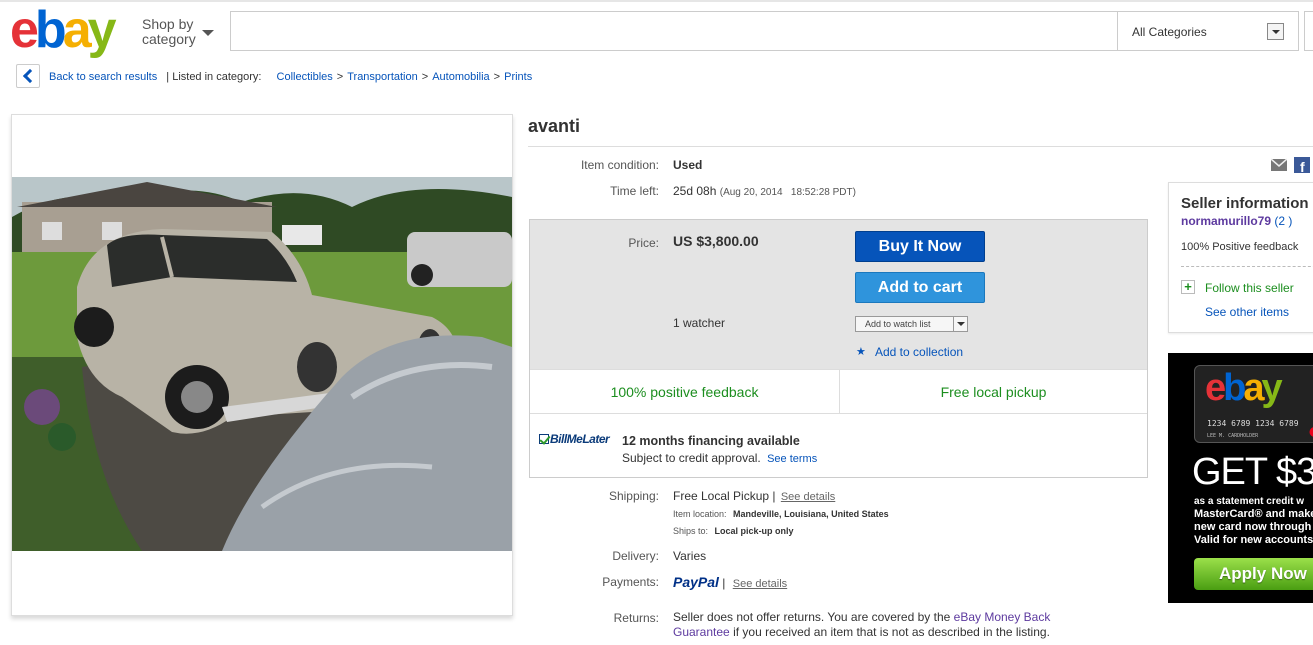 This screenshot has height=645, width=1313. I want to click on item-location-label: Item location:, so click(700, 514).